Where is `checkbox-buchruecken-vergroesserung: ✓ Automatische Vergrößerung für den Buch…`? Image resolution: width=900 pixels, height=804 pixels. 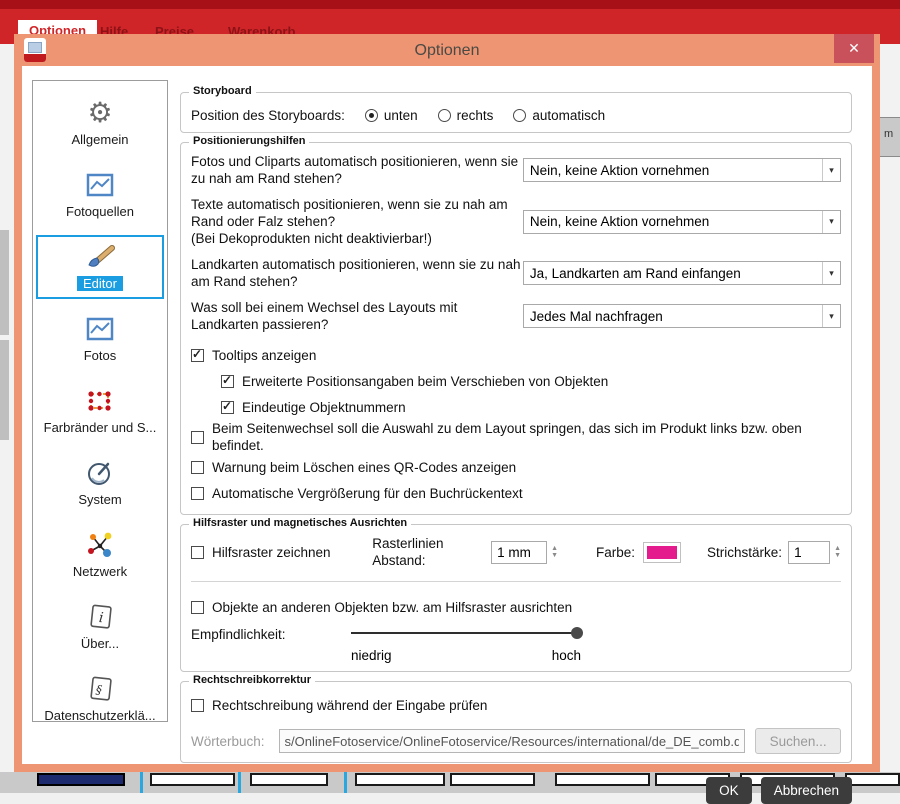 checkbox-buchruecken-vergroesserung: ✓ Automatische Vergrößerung für den Buch… is located at coordinates (516, 493).